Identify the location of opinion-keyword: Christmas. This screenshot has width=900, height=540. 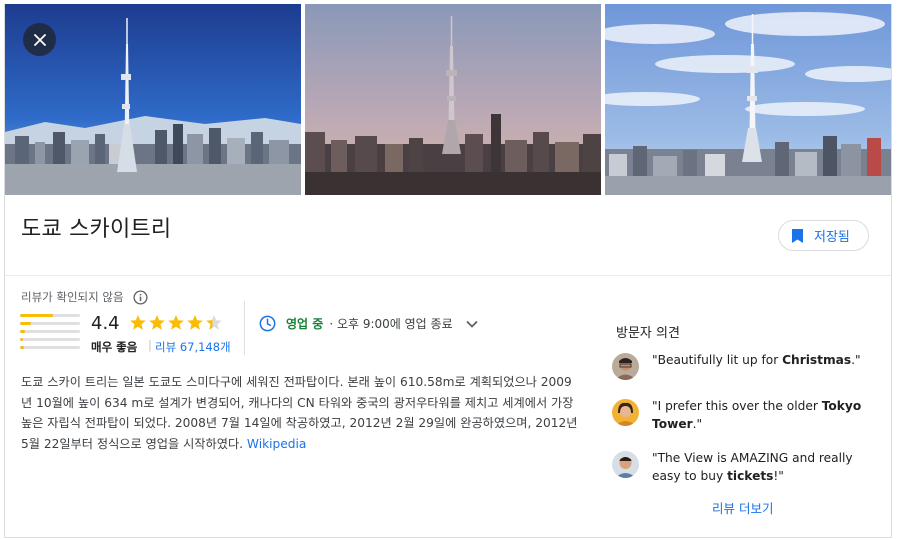
(817, 360).